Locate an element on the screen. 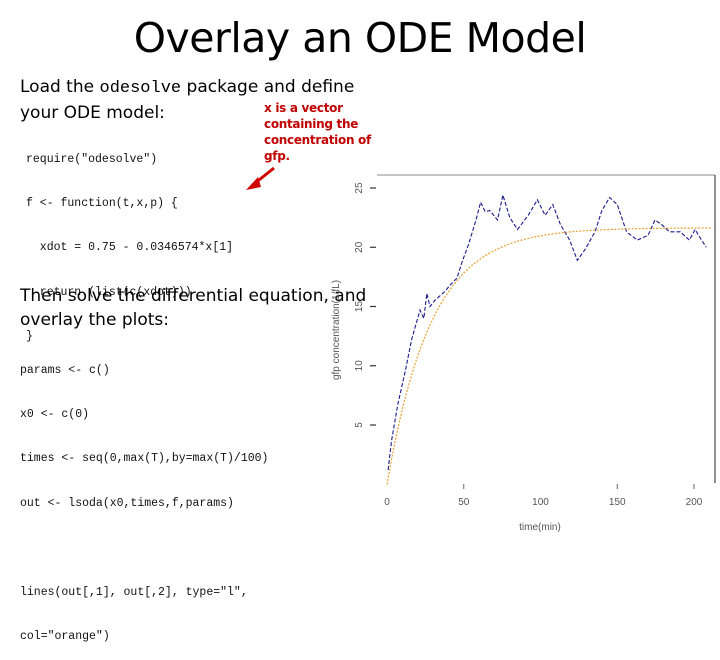 The image size is (720, 660). x-tick-label: 100 is located at coordinates (540, 502).